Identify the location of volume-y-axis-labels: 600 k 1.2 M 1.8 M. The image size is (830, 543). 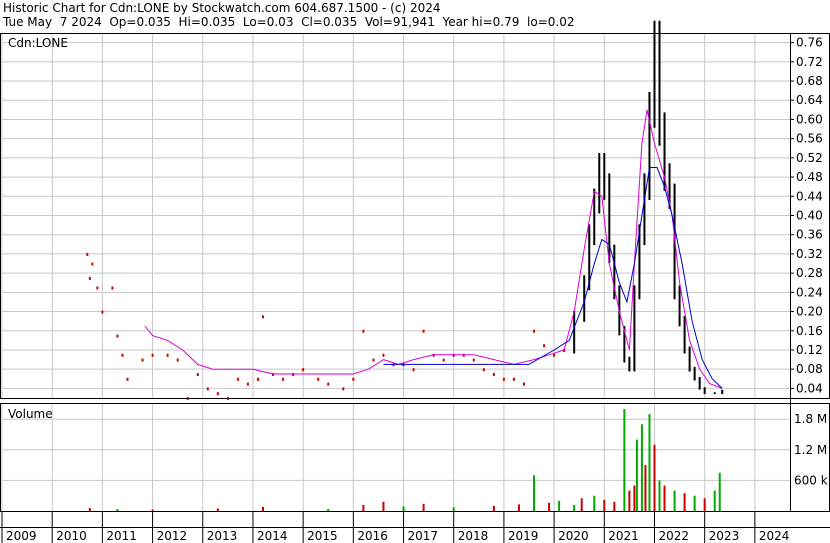
(811, 449).